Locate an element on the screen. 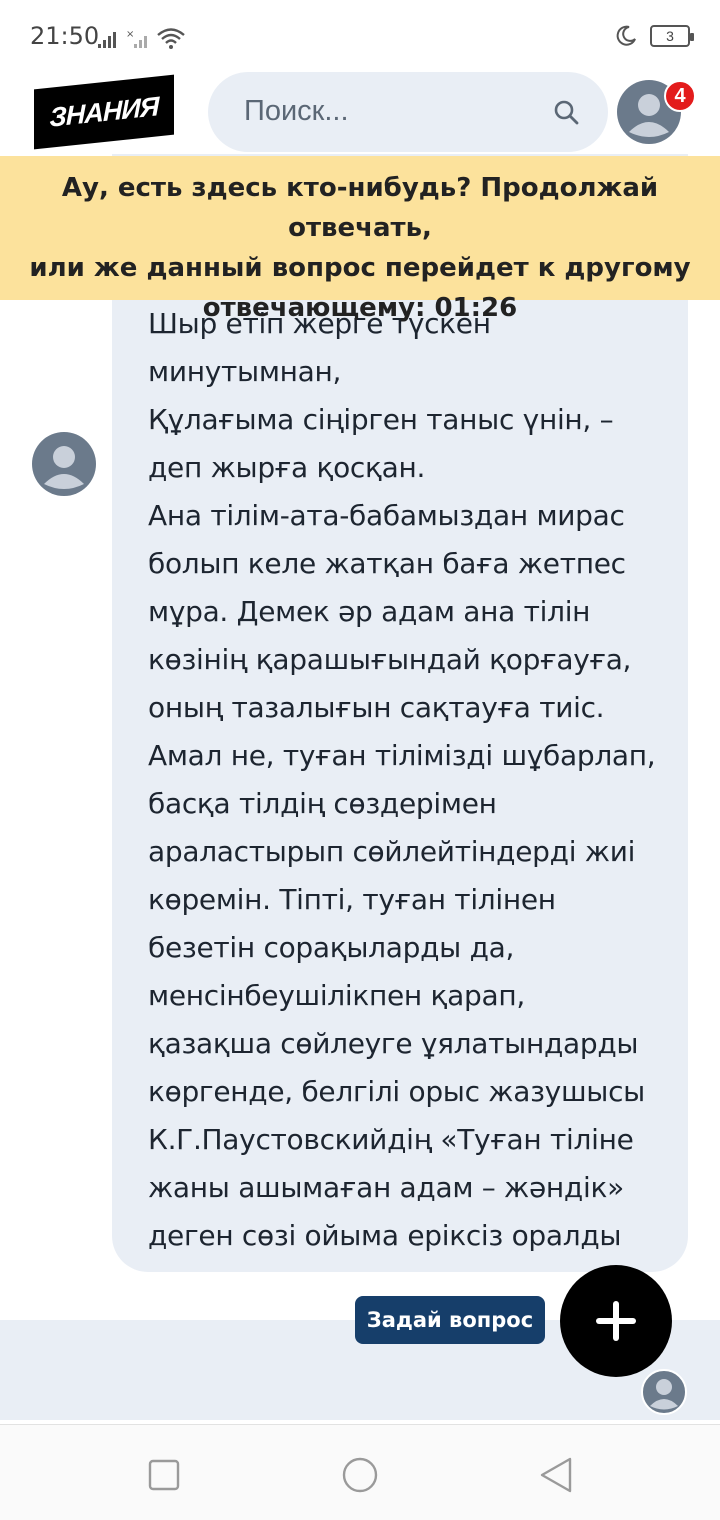 The image size is (720, 1520). answer-line: көзінің қарашығындай қорғауға, is located at coordinates (390, 659).